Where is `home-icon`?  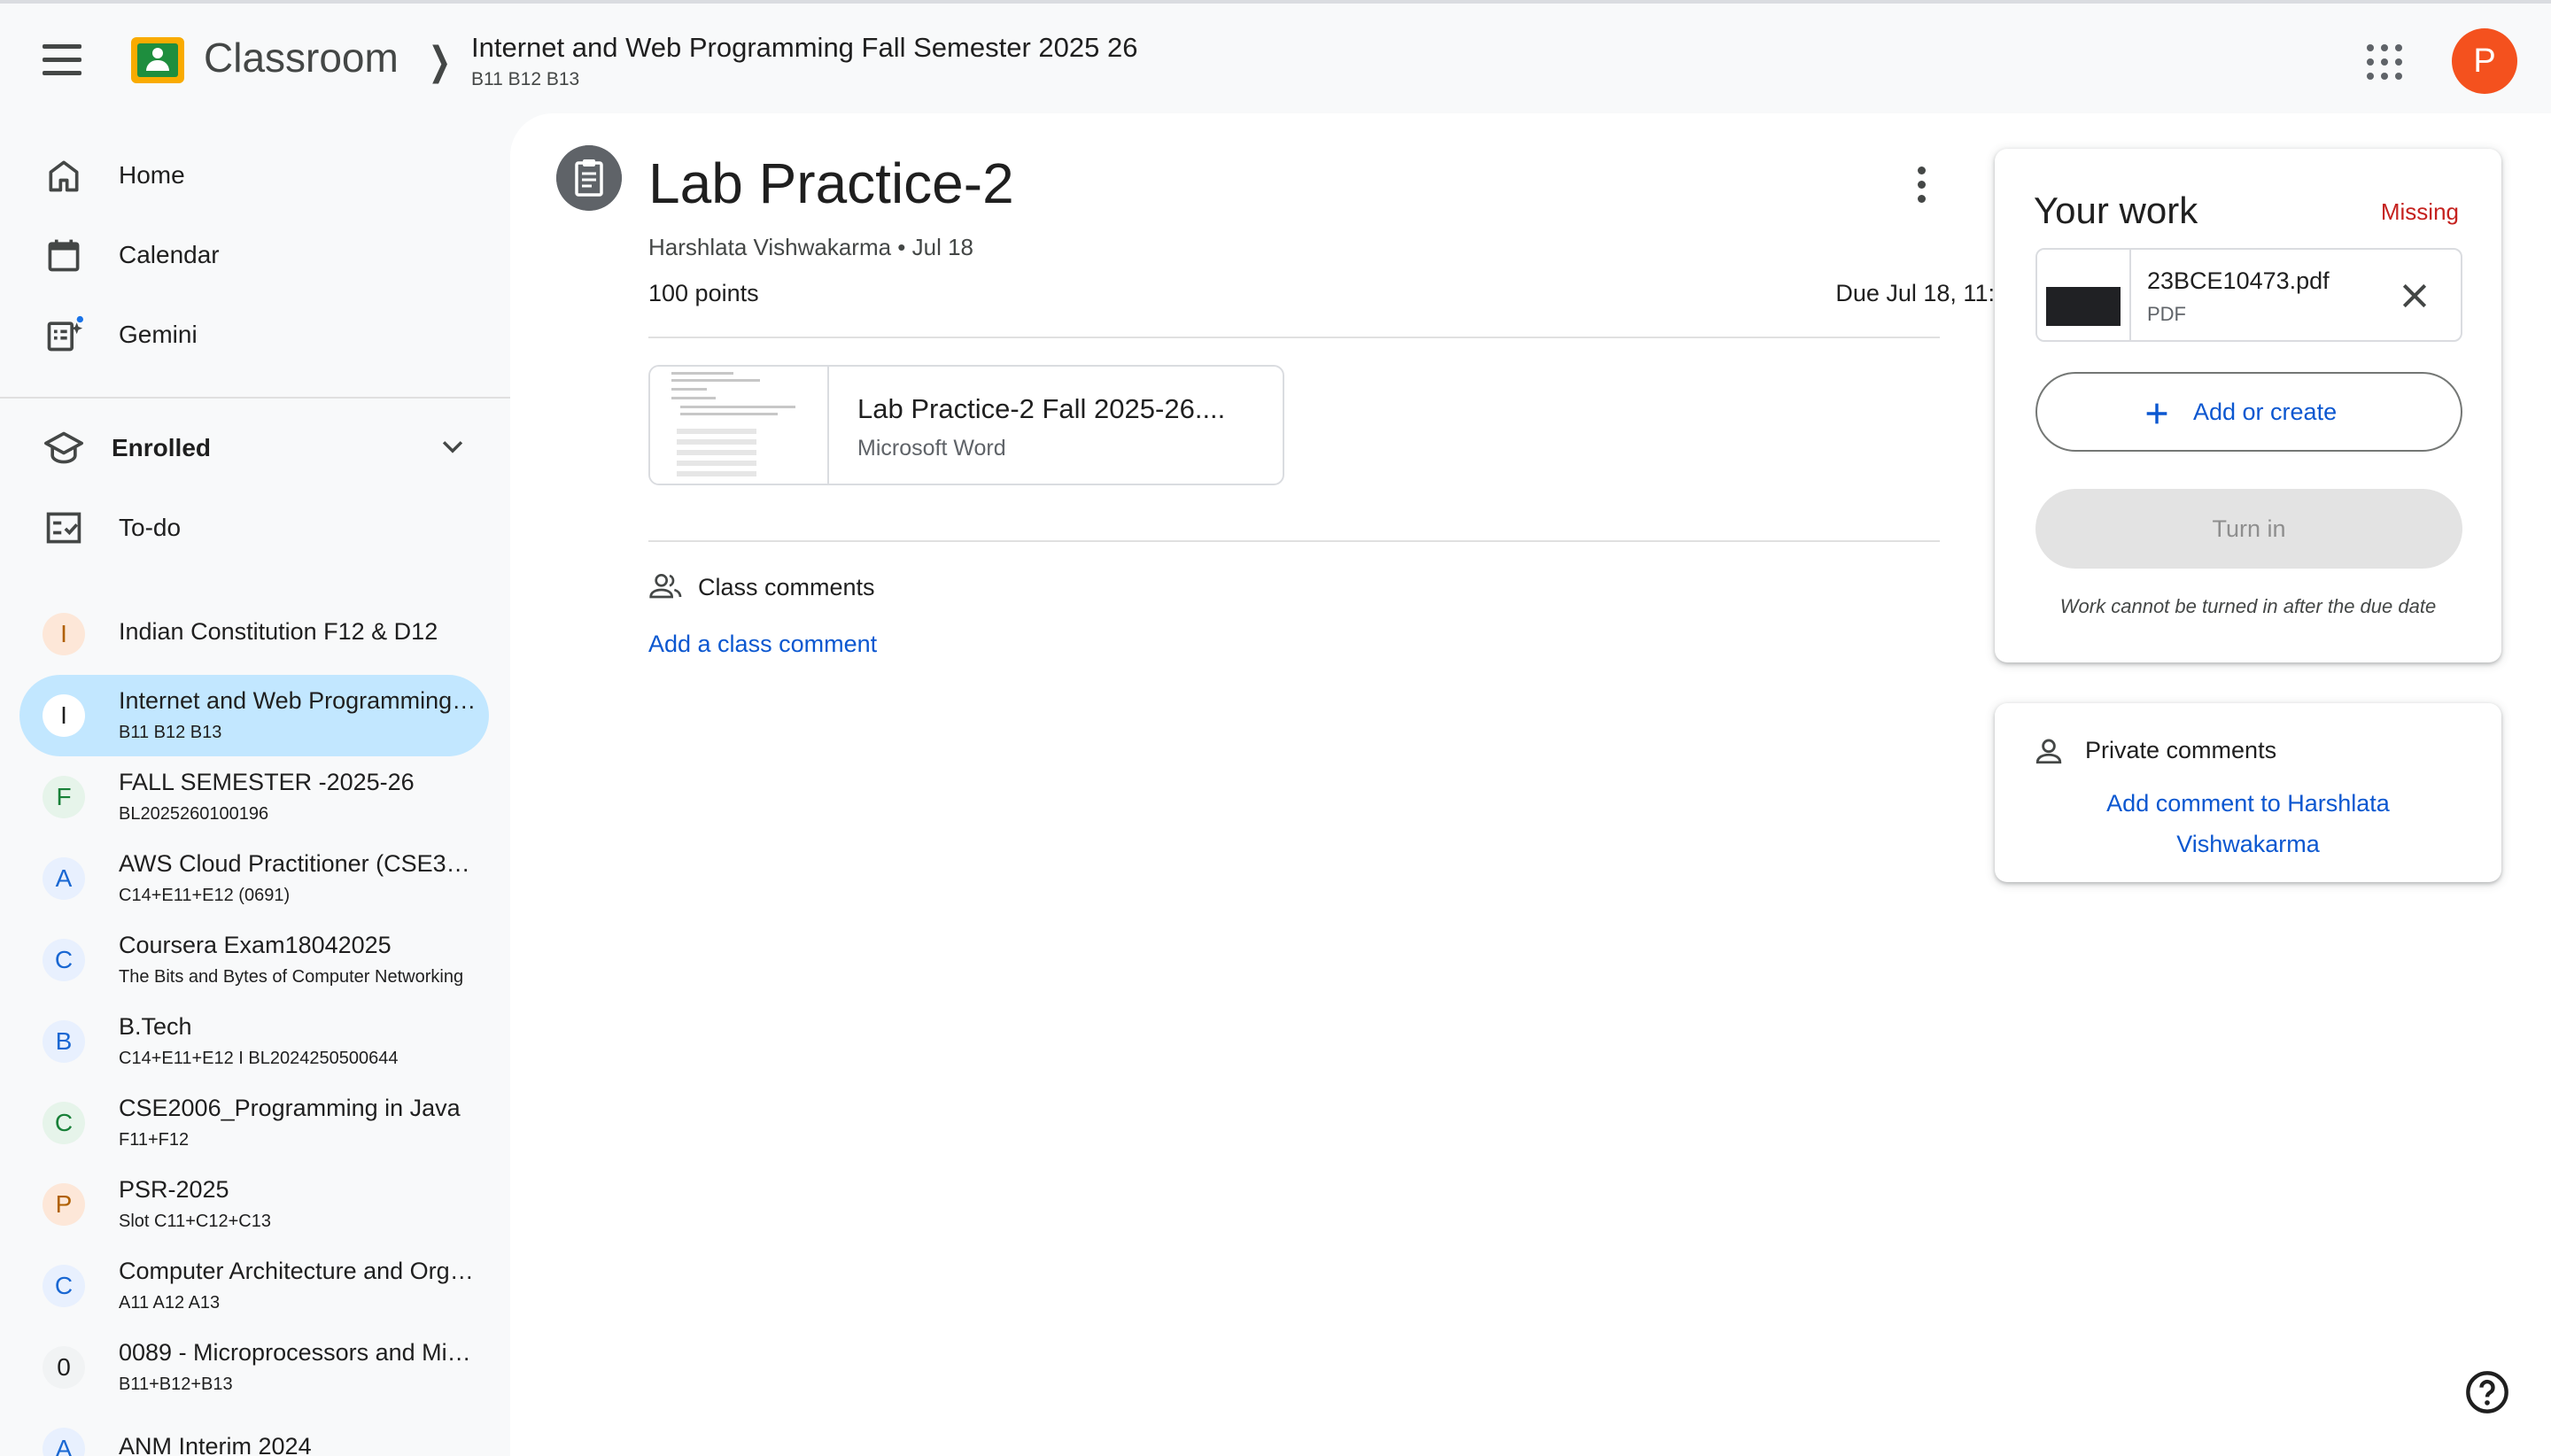
home-icon is located at coordinates (64, 176).